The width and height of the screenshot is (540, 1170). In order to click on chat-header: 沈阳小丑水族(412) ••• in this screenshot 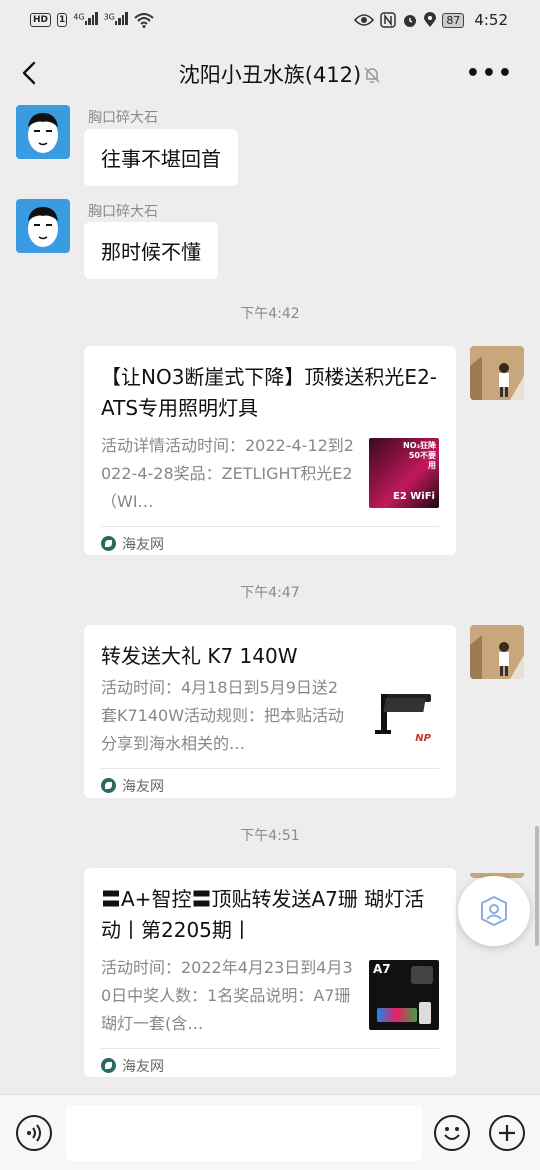, I will do `click(270, 73)`.